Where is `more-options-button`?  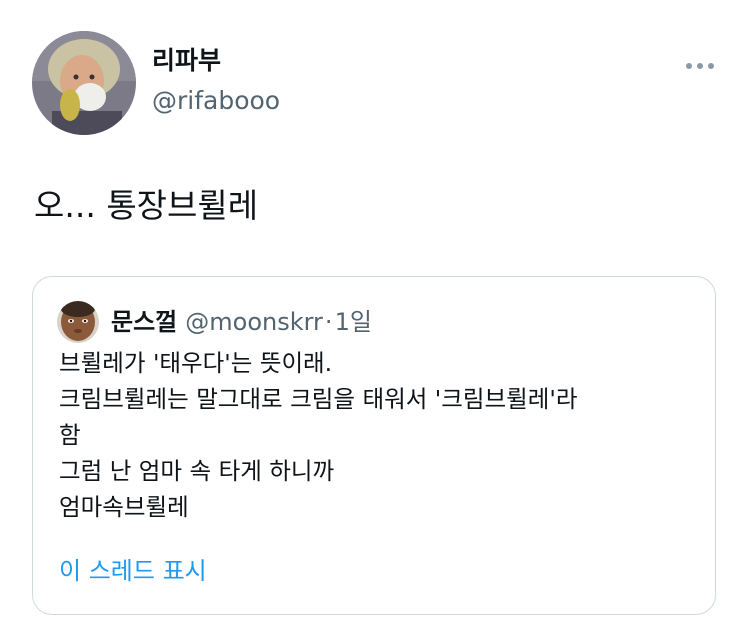 more-options-button is located at coordinates (700, 66).